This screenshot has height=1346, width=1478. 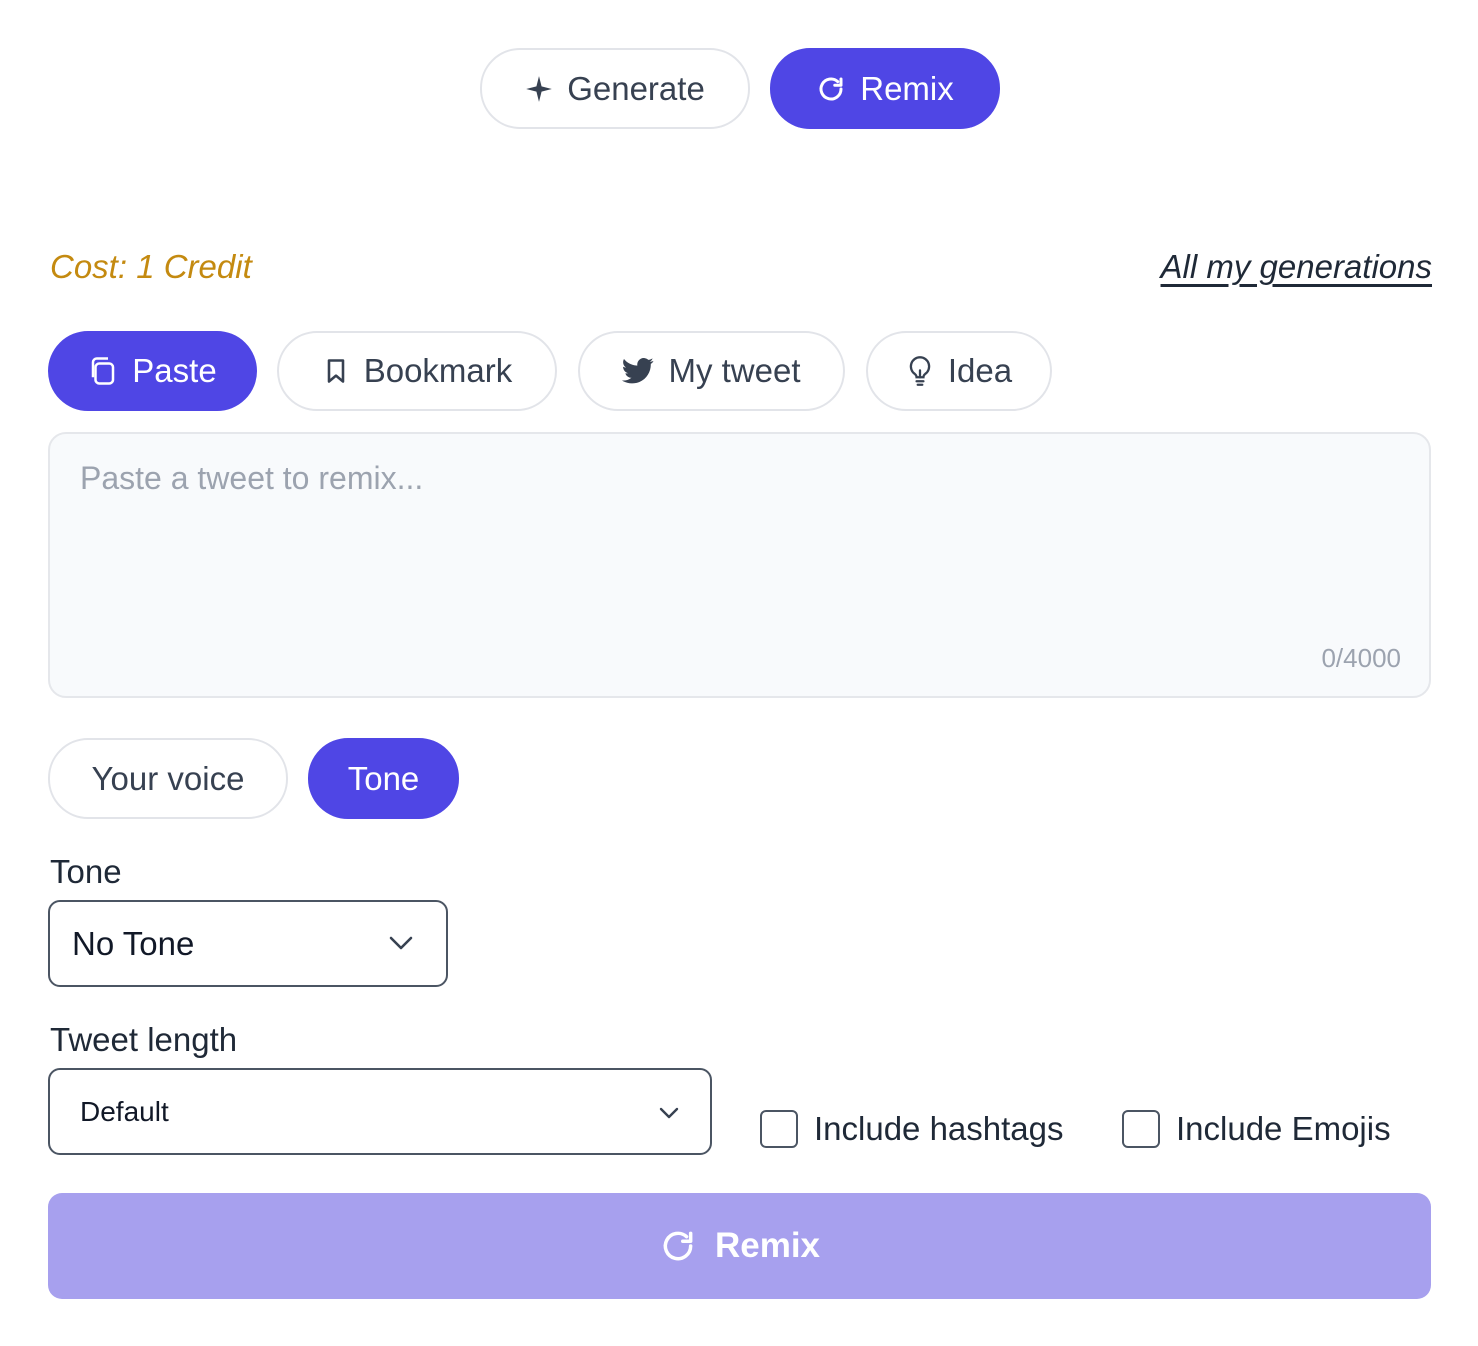 I want to click on bookmark-tab-label: Bookmark, so click(x=438, y=370).